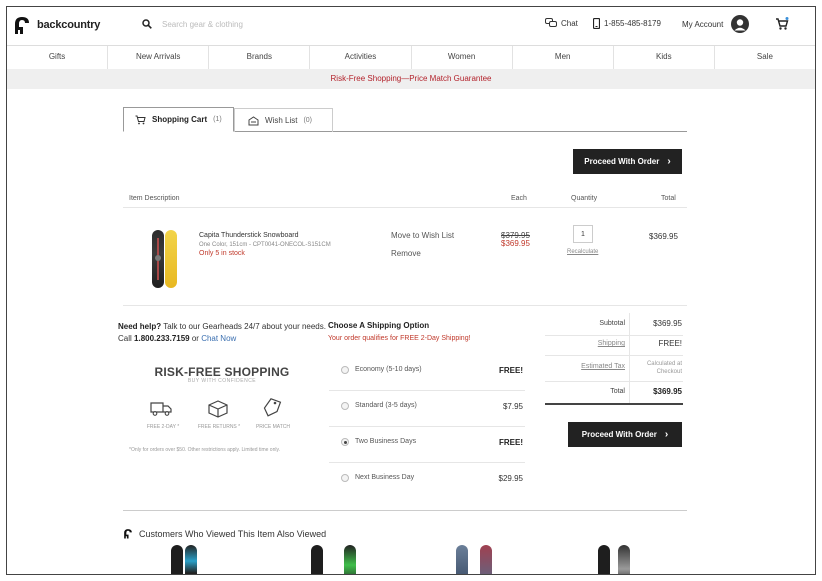  What do you see at coordinates (584, 198) in the screenshot?
I see `col-header-quantity: Quantity` at bounding box center [584, 198].